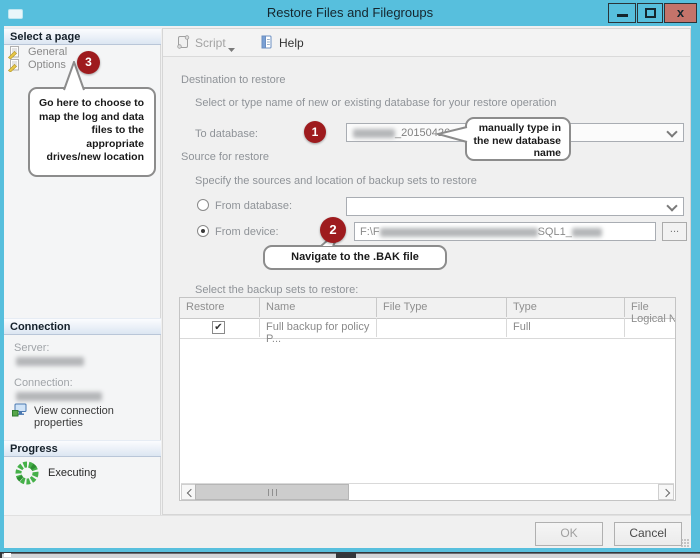  I want to click on from-device-radio, so click(203, 231).